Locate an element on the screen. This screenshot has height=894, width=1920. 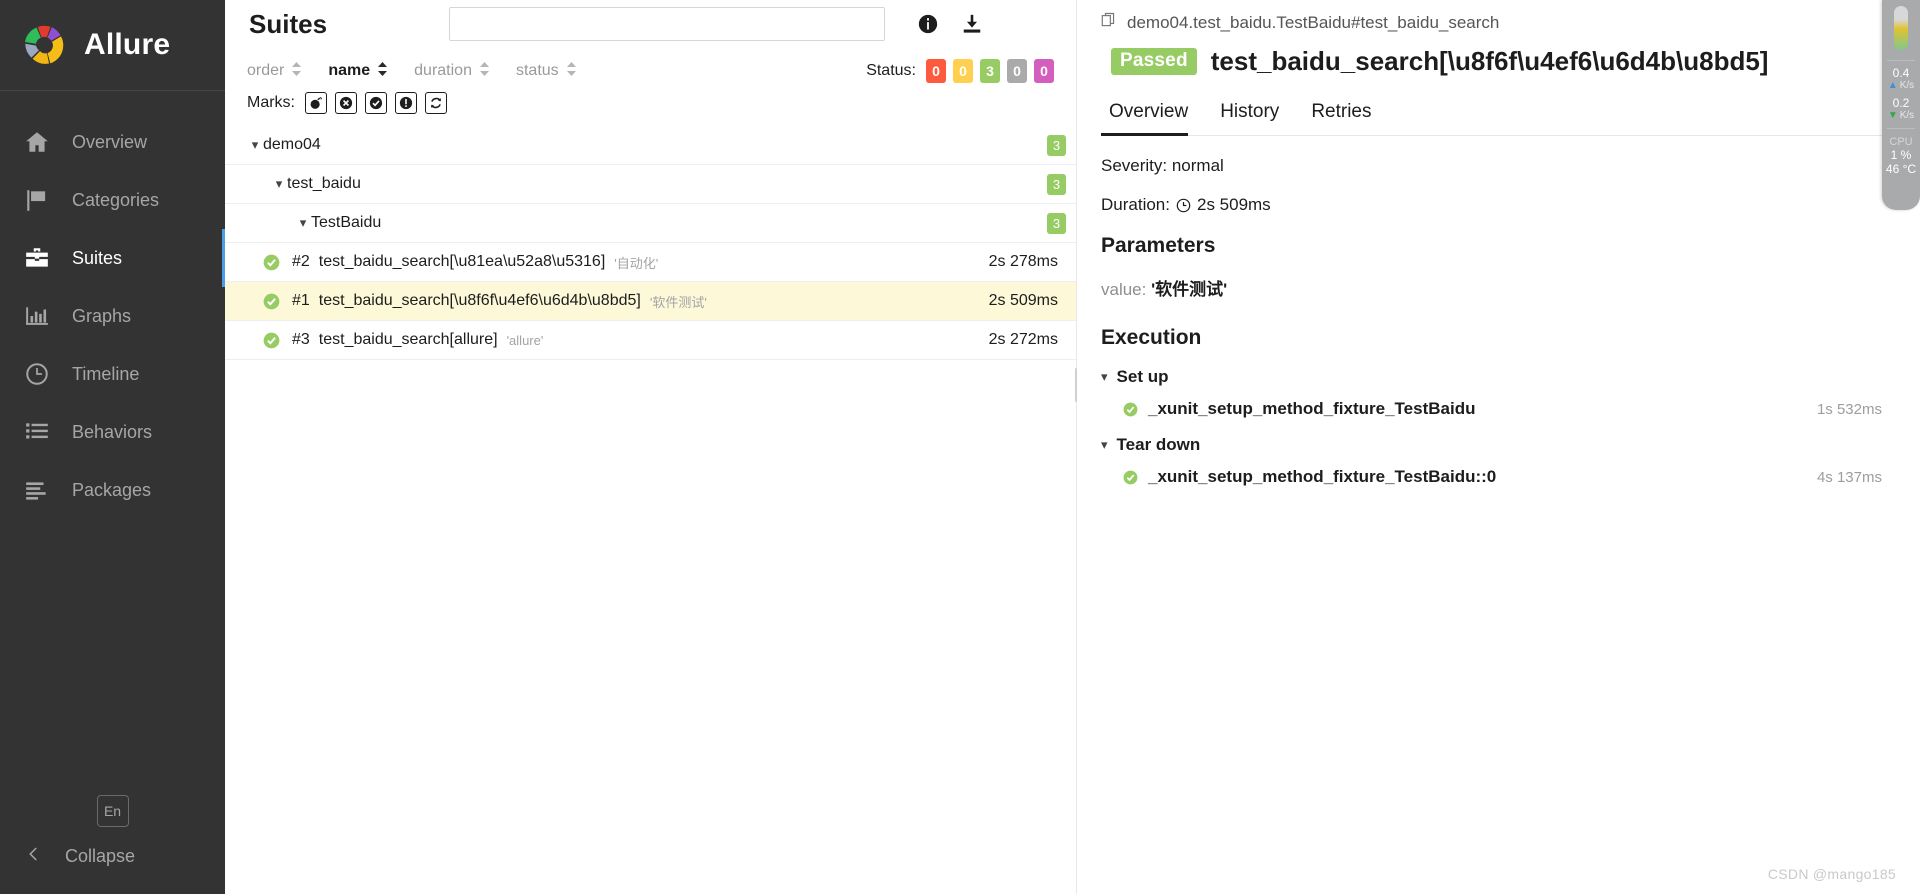
tree-node-demo04: ▾ demo04 3 is located at coordinates (650, 145).